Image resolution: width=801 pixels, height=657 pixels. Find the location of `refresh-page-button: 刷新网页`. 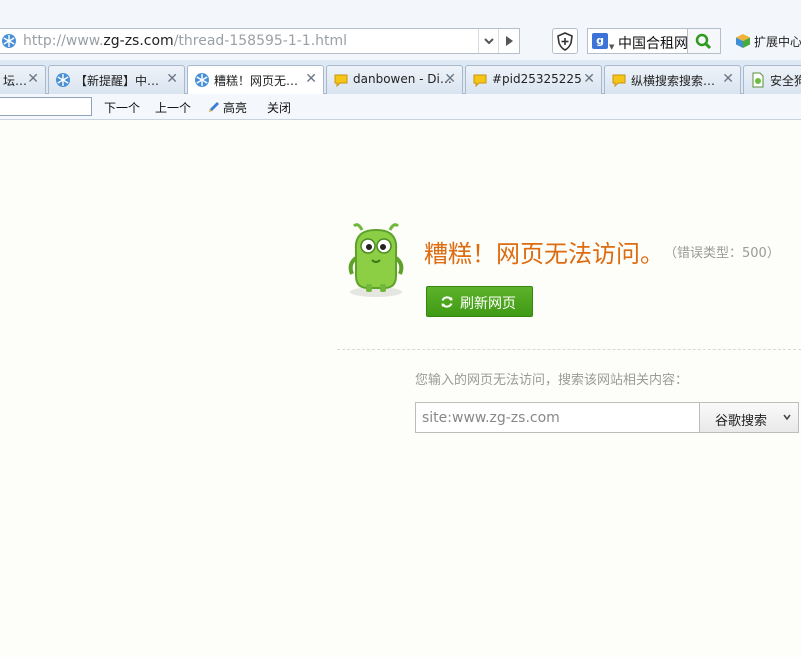

refresh-page-button: 刷新网页 is located at coordinates (479, 301).